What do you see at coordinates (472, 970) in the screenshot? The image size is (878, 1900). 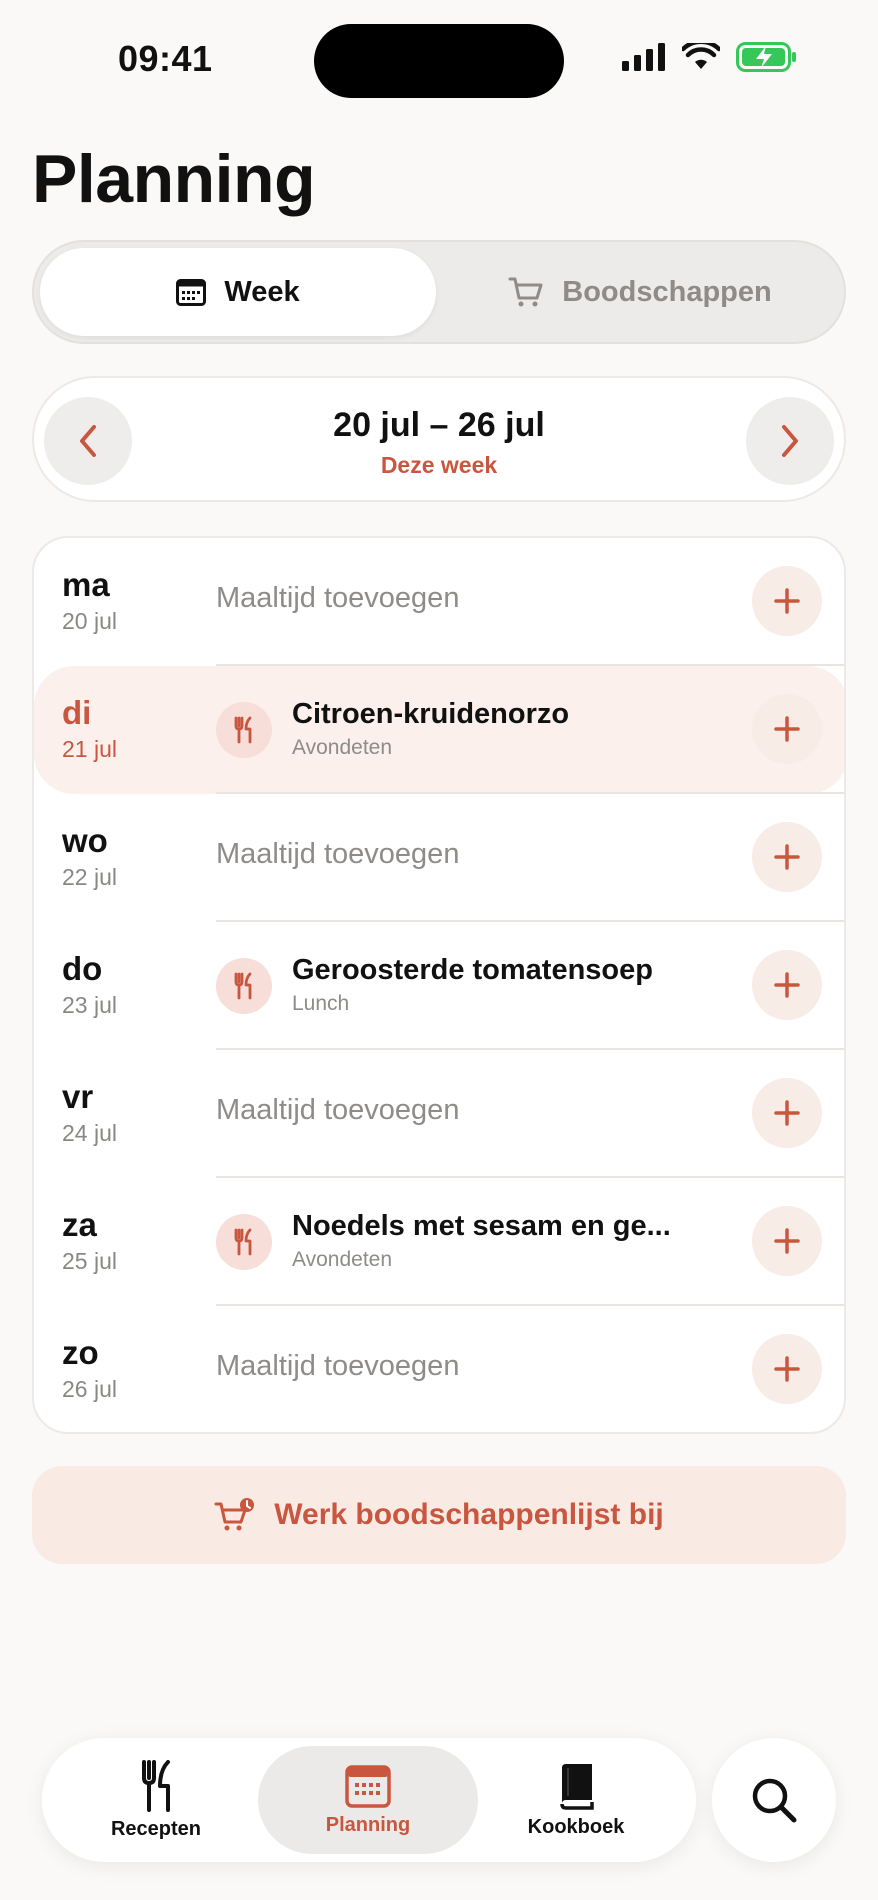 I see `meal-title: Geroosterde tomatensoep` at bounding box center [472, 970].